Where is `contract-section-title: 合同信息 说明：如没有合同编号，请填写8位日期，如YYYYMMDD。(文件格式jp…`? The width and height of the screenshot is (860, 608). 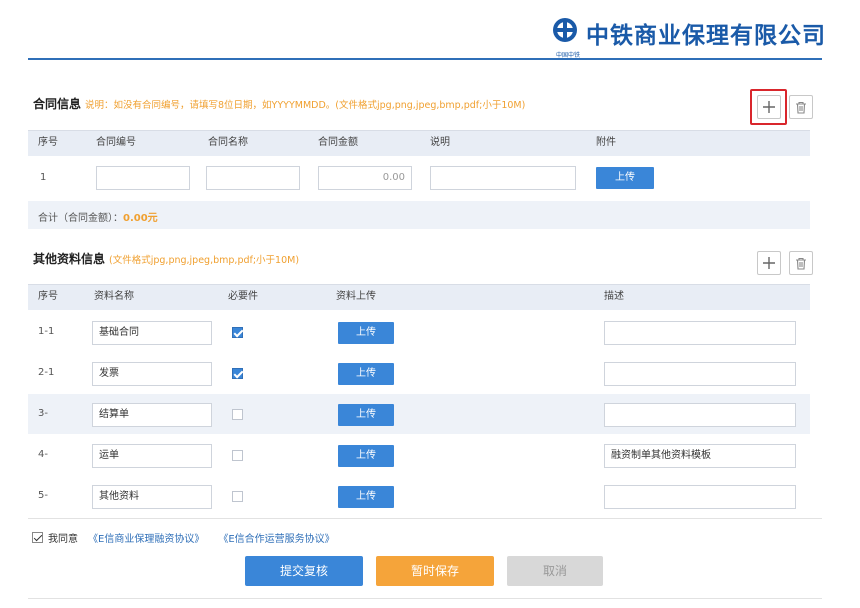
contract-section-title: 合同信息 说明：如没有合同编号，请填写8位日期，如YYYYMMDD。(文件格式jp… is located at coordinates (279, 104).